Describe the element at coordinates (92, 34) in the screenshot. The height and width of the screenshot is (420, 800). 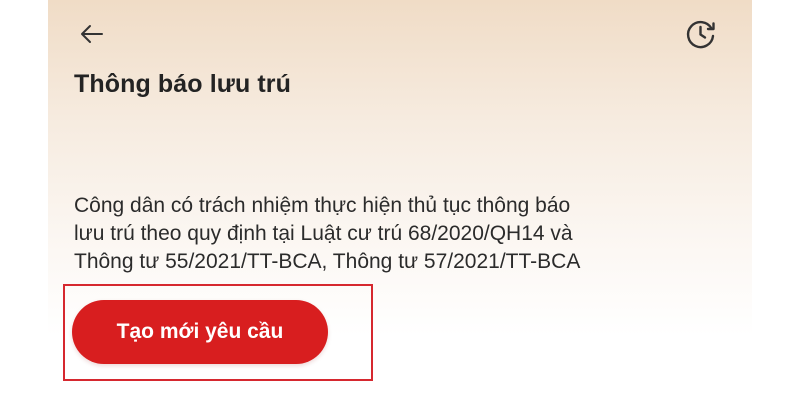
I see `arrow-left-icon` at that location.